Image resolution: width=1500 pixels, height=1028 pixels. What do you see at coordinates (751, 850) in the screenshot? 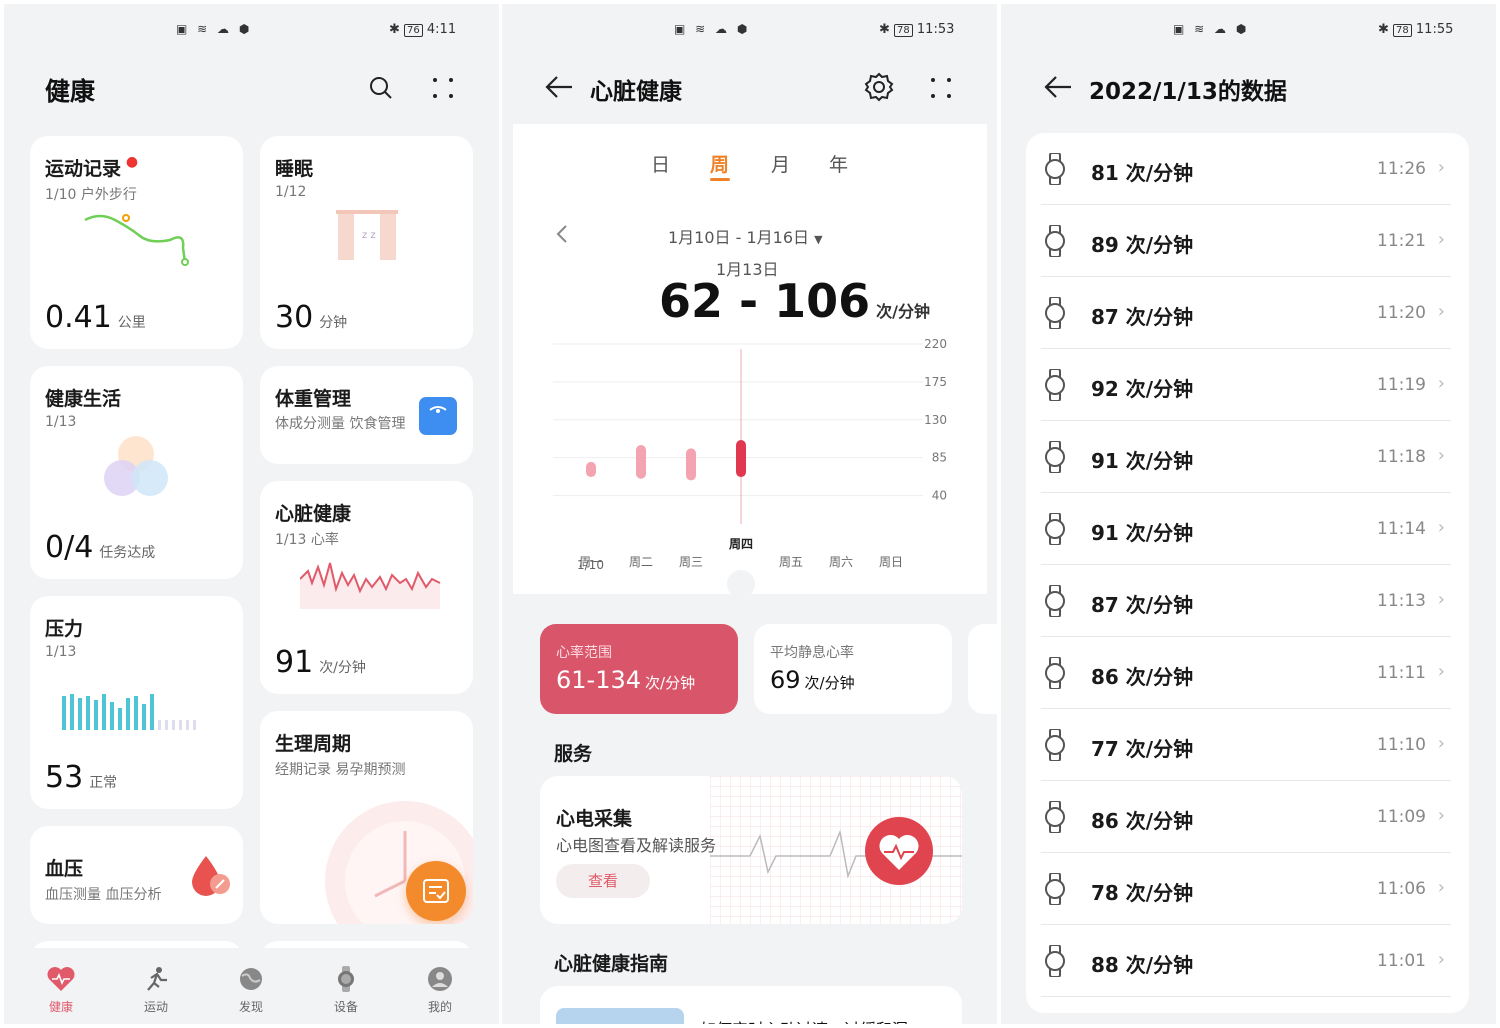
I see `ecg-service-card: 心电采集 心电图查看及解读服务 查看` at bounding box center [751, 850].